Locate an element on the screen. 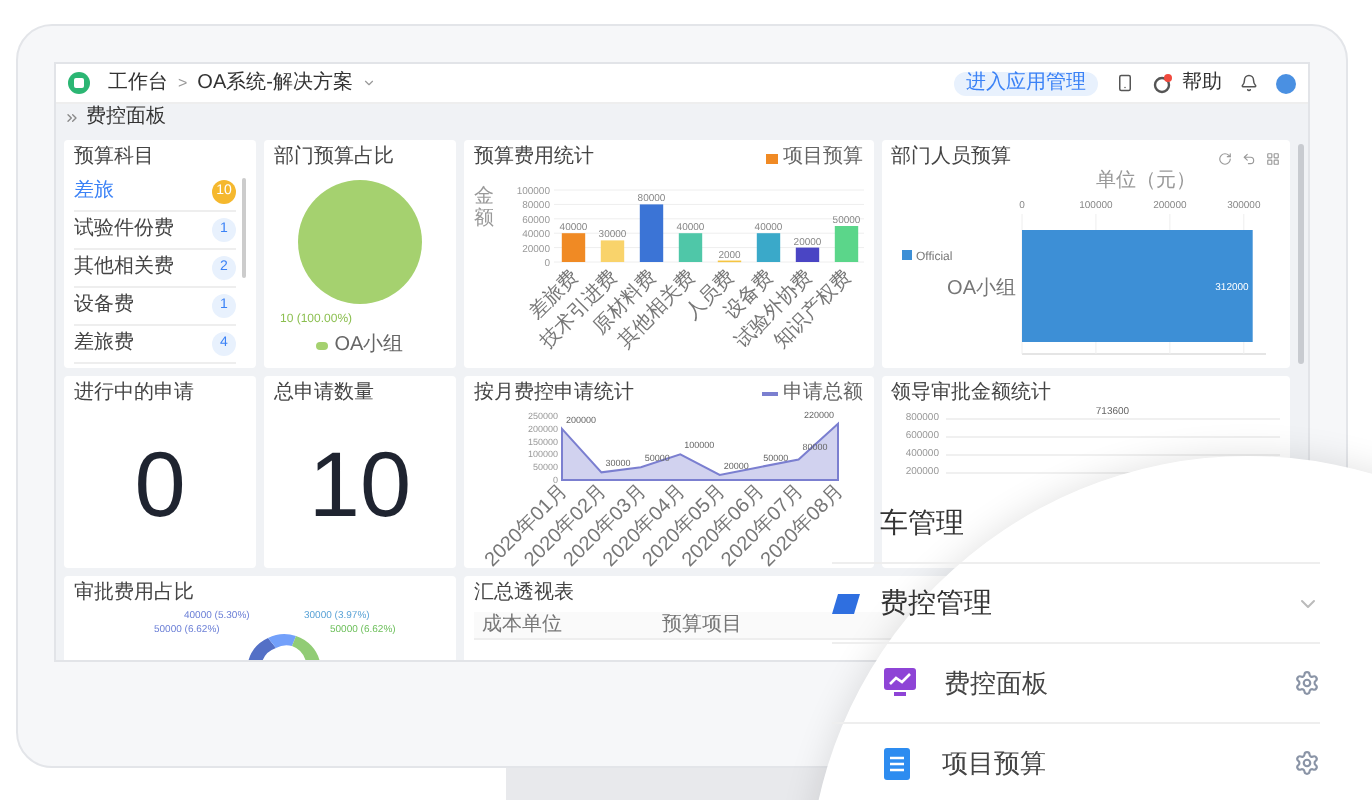 The image size is (1372, 800). column-header: 预算项目 is located at coordinates (702, 625).